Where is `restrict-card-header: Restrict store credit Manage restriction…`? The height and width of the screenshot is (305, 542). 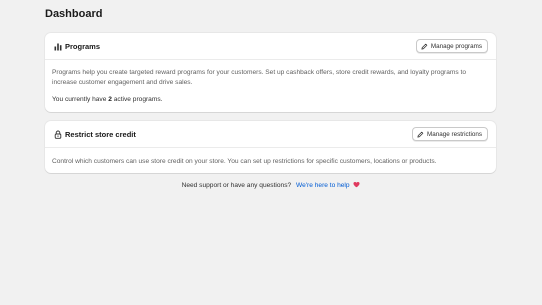 restrict-card-header: Restrict store credit Manage restriction… is located at coordinates (270, 134).